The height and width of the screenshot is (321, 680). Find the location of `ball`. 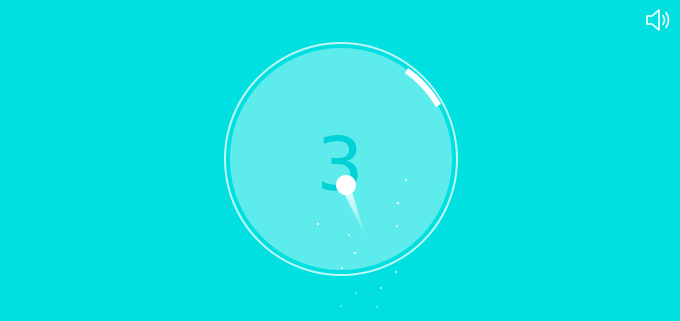

ball is located at coordinates (346, 185).